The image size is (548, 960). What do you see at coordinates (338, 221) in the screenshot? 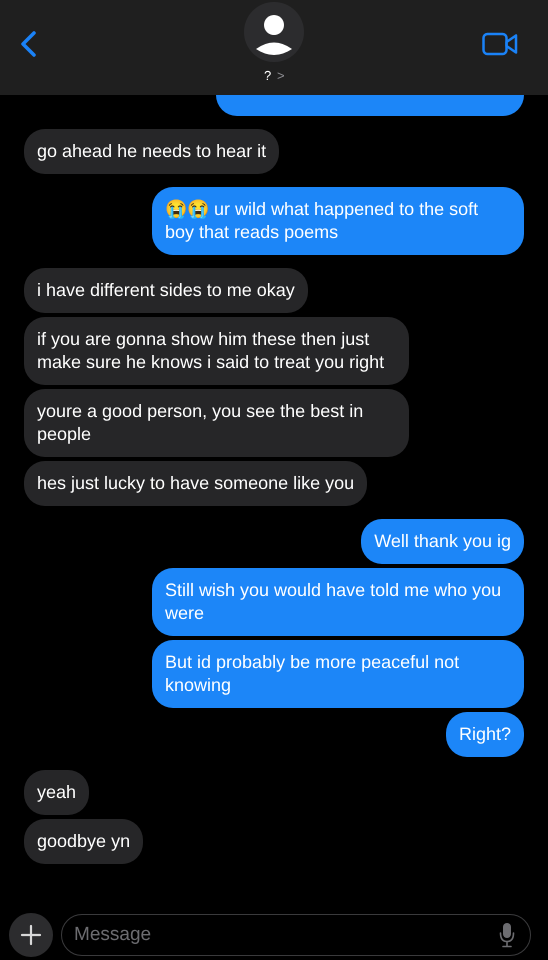
I see `message-bubble: 😭😭 ur wild what happened to the soft boy that reads poems` at bounding box center [338, 221].